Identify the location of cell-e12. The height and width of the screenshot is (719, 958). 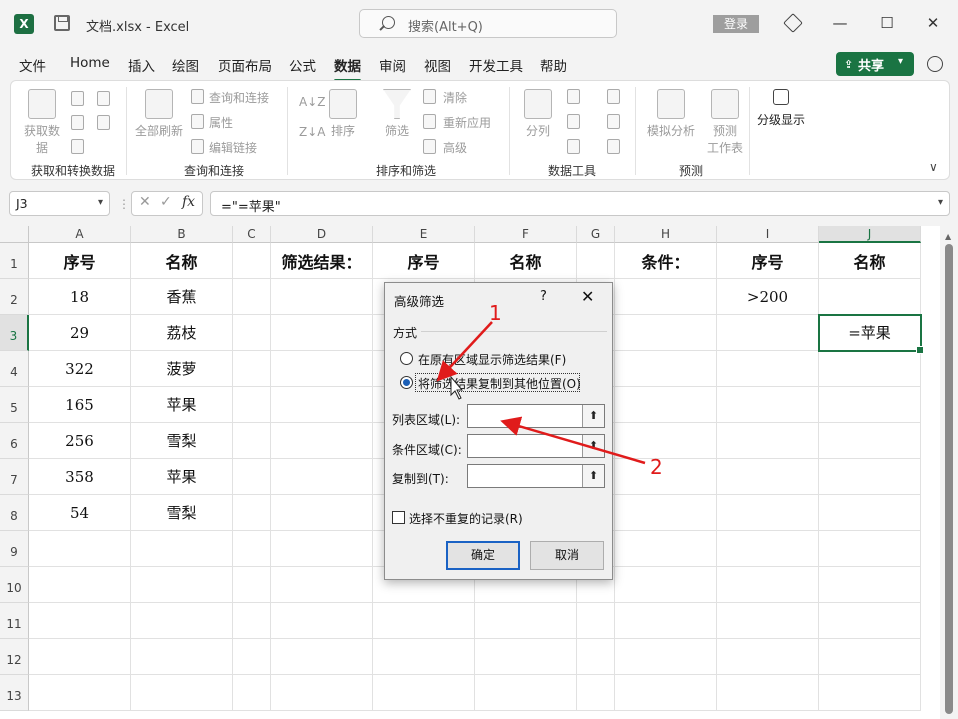
(424, 657).